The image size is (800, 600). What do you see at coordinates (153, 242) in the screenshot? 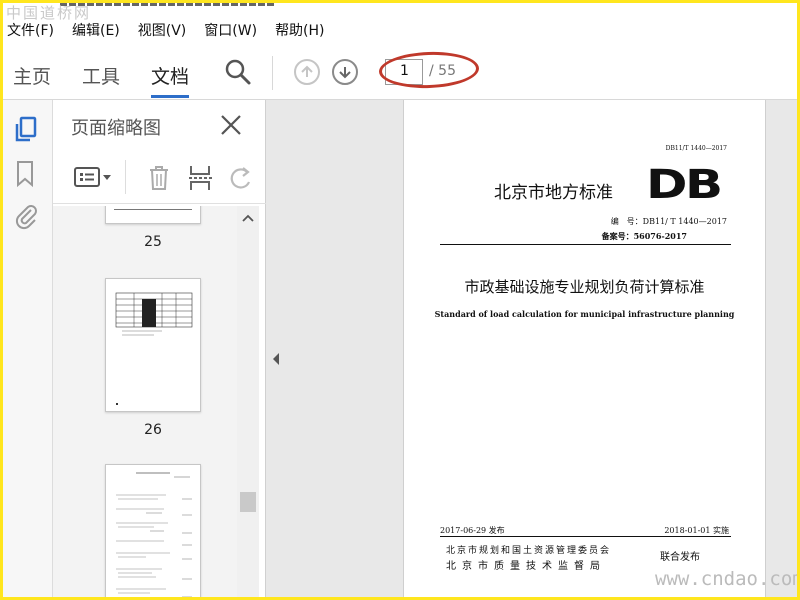
I see `thumbnail-label: 25` at bounding box center [153, 242].